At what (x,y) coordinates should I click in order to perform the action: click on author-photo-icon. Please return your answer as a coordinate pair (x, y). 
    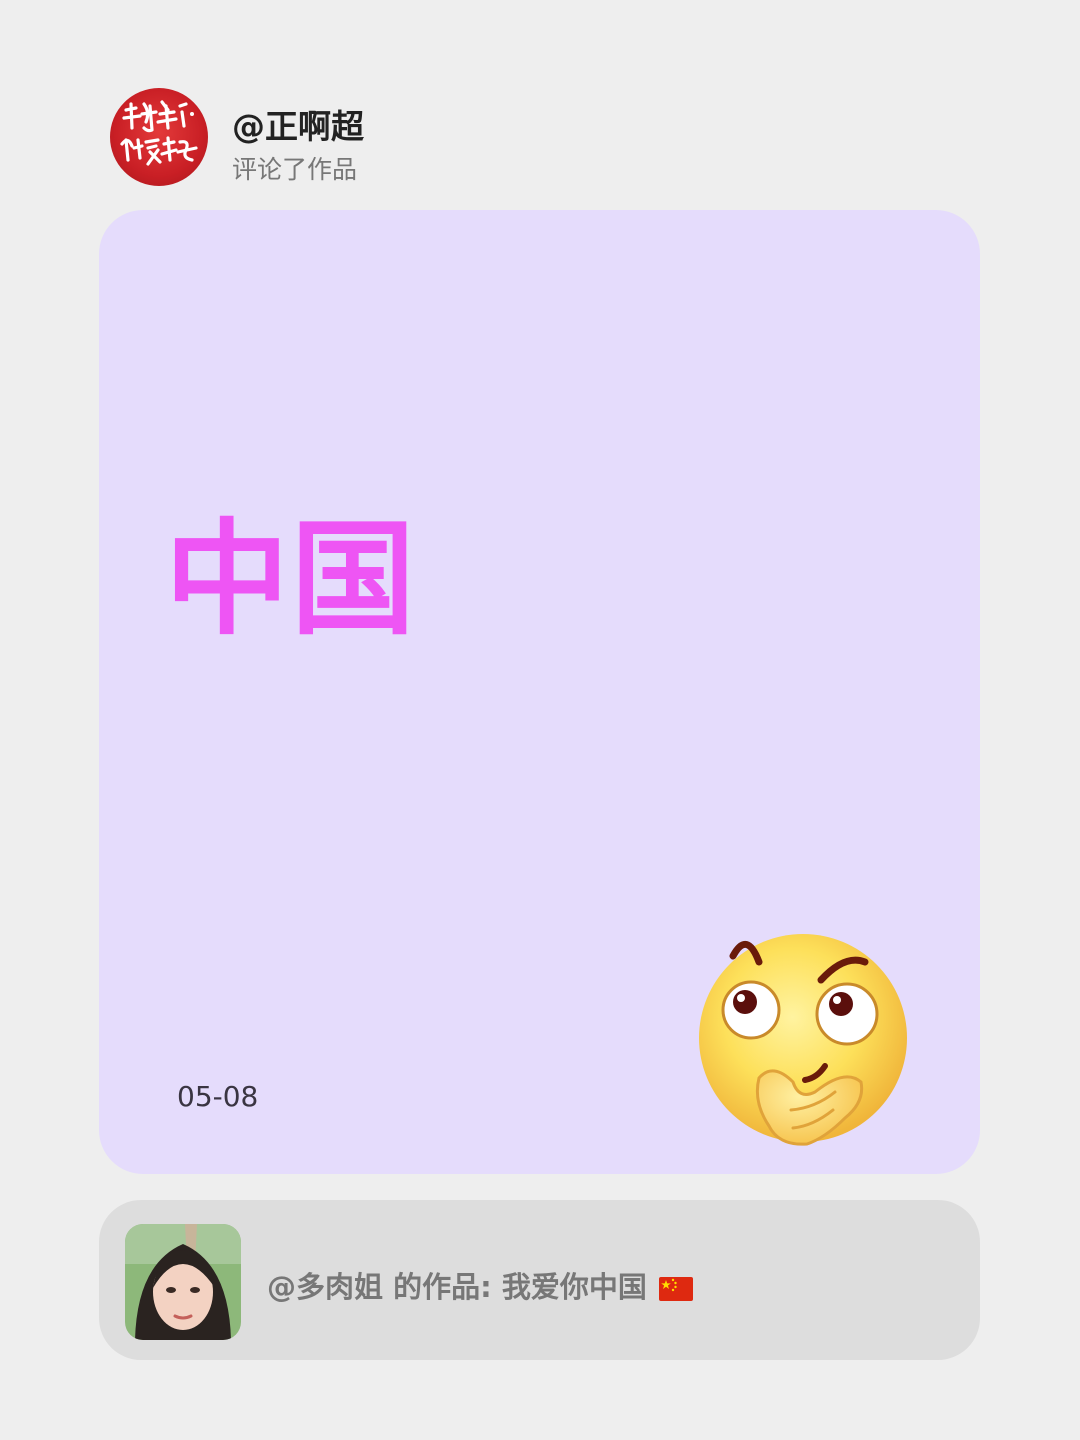
    Looking at the image, I should click on (183, 1282).